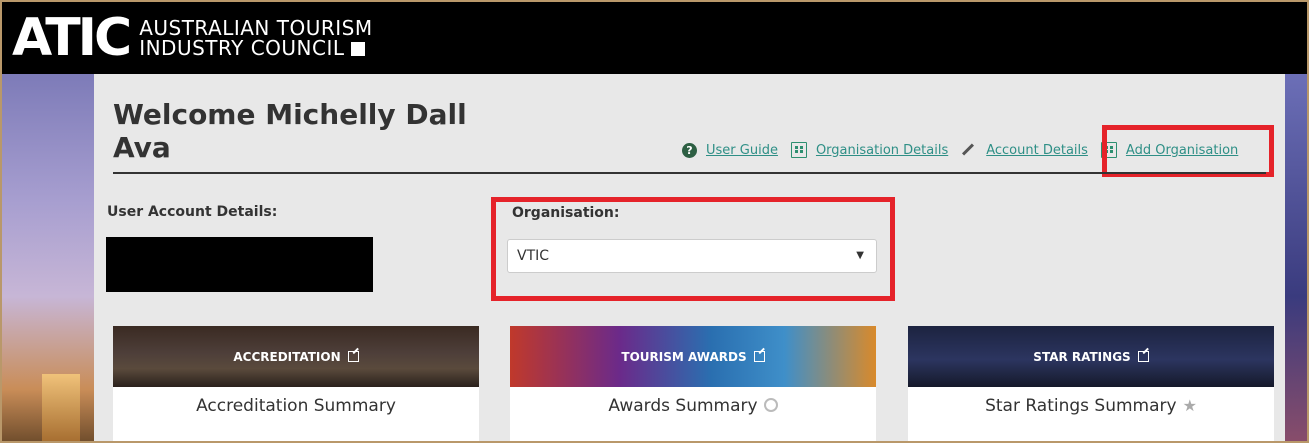 The width and height of the screenshot is (1309, 443). I want to click on redacted-account-details, so click(239, 264).